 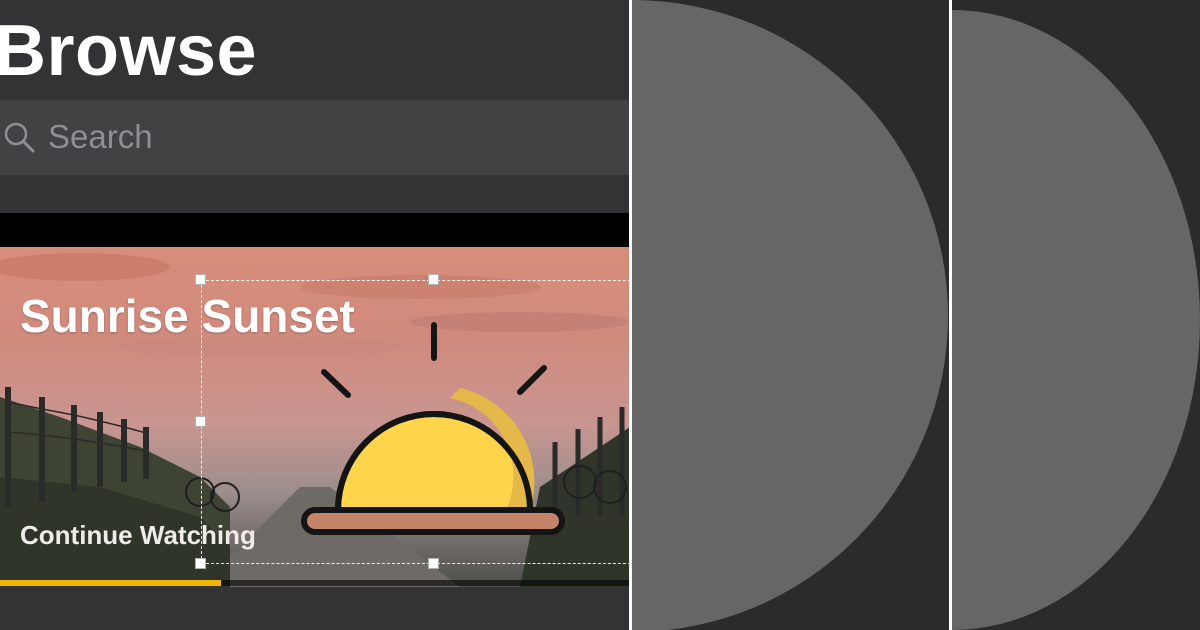 I want to click on resize-handle-top-left, so click(x=200, y=279).